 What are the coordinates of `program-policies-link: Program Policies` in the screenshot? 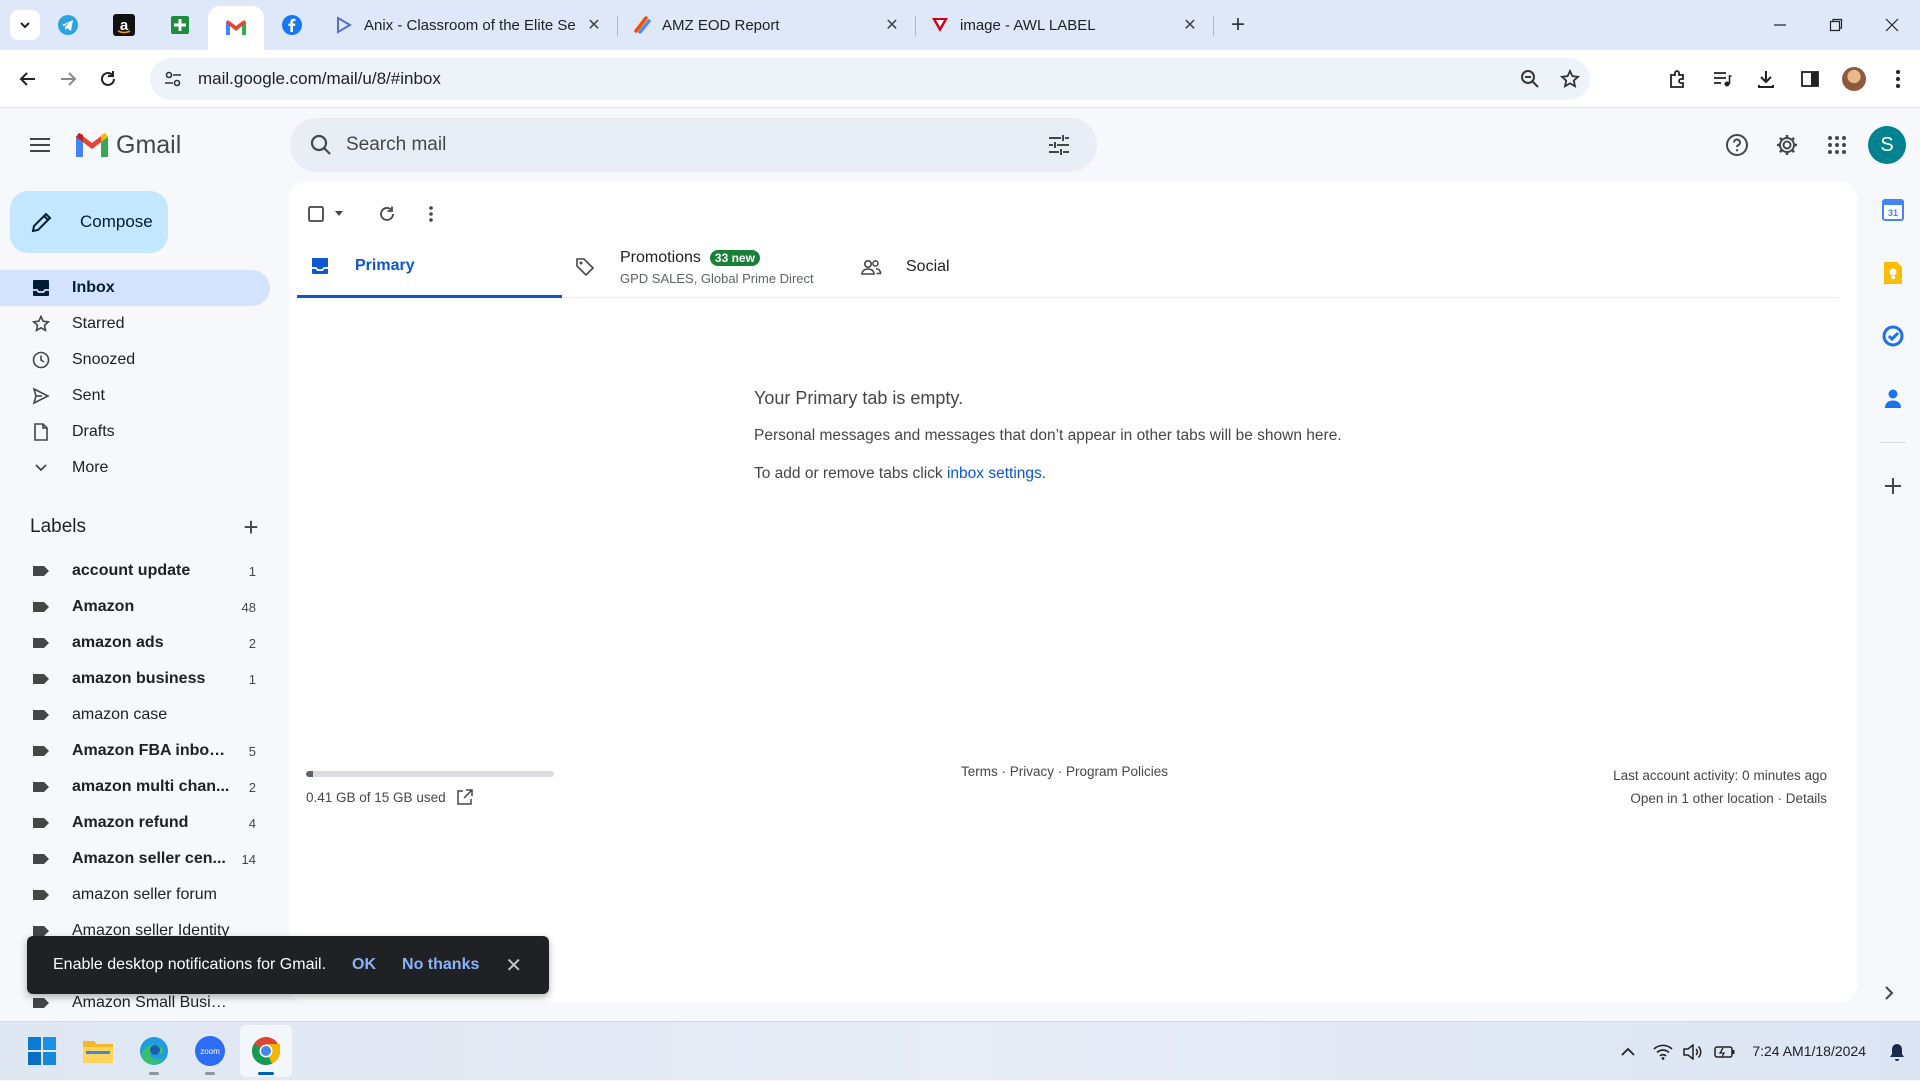 It's located at (1117, 771).